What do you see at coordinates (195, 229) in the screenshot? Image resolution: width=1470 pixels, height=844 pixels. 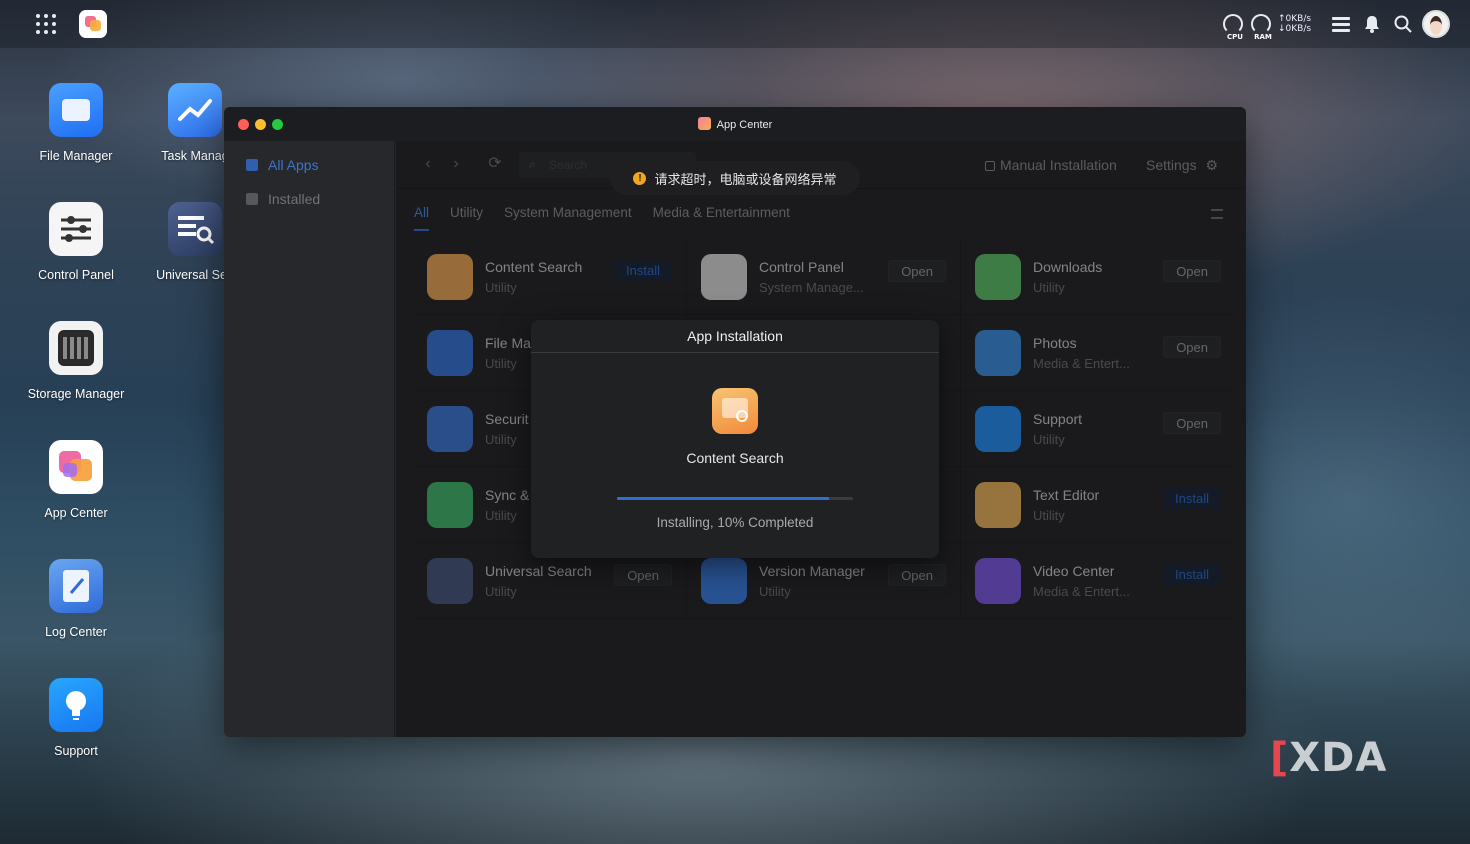 I see `search-list-icon` at bounding box center [195, 229].